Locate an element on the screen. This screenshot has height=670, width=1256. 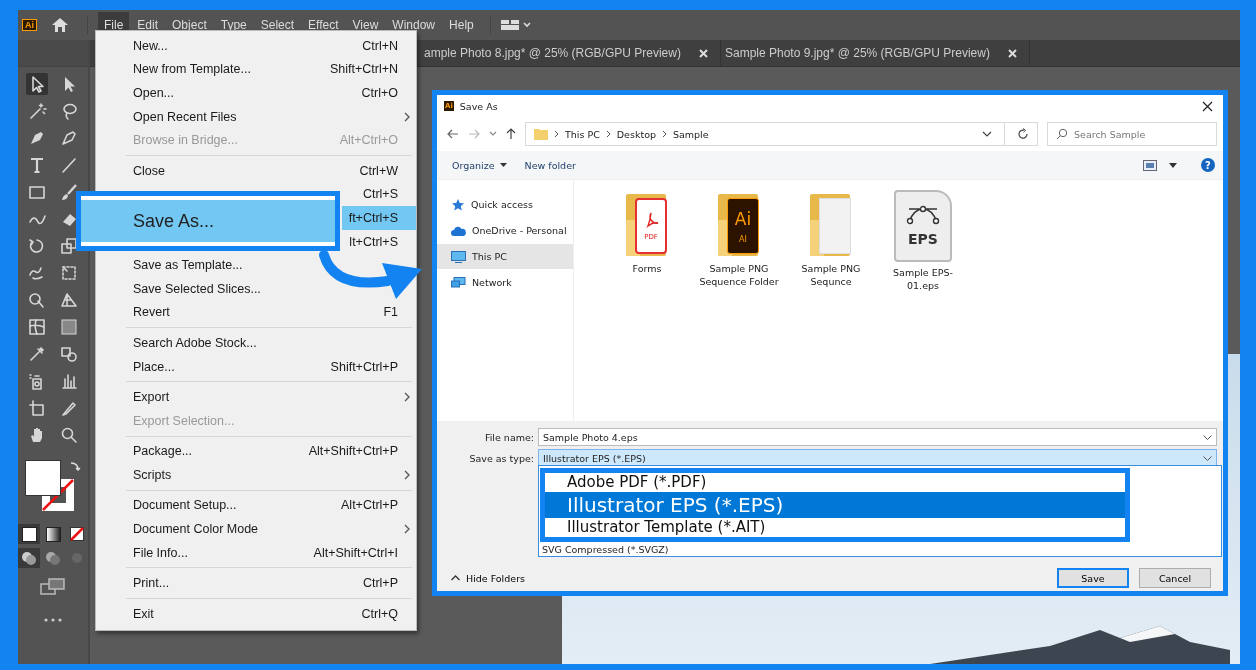
menu-item: Open Recent Files is located at coordinates (256, 116).